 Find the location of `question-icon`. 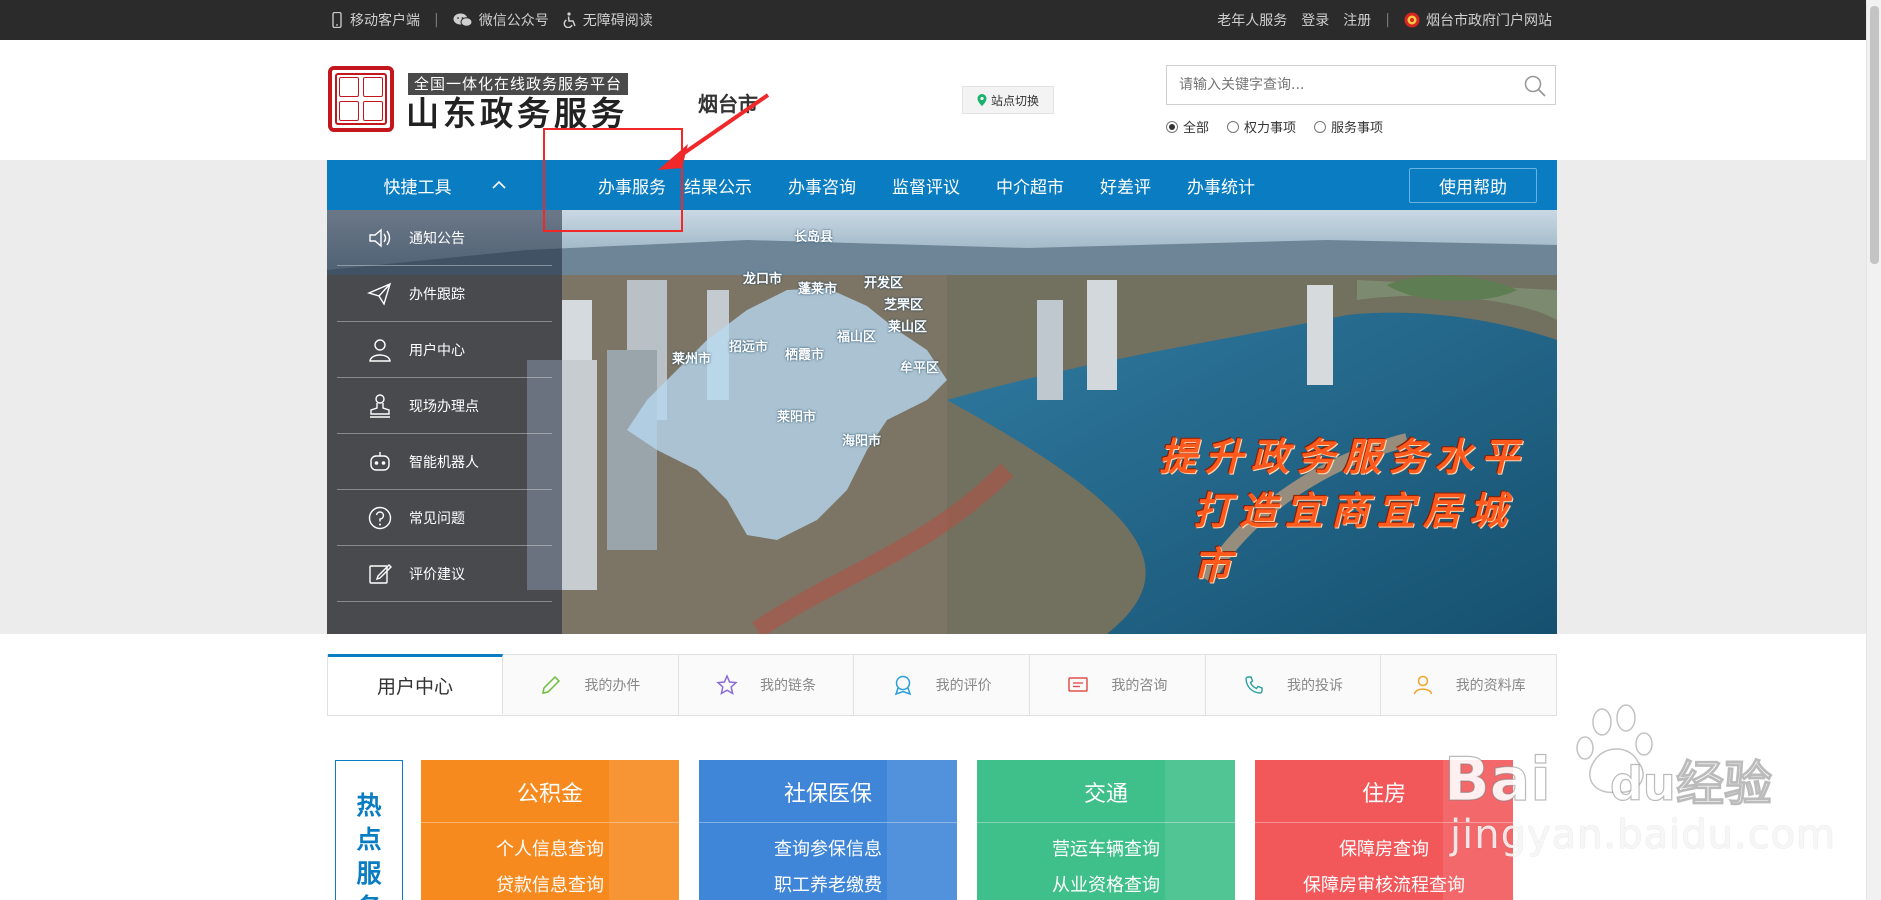

question-icon is located at coordinates (380, 517).